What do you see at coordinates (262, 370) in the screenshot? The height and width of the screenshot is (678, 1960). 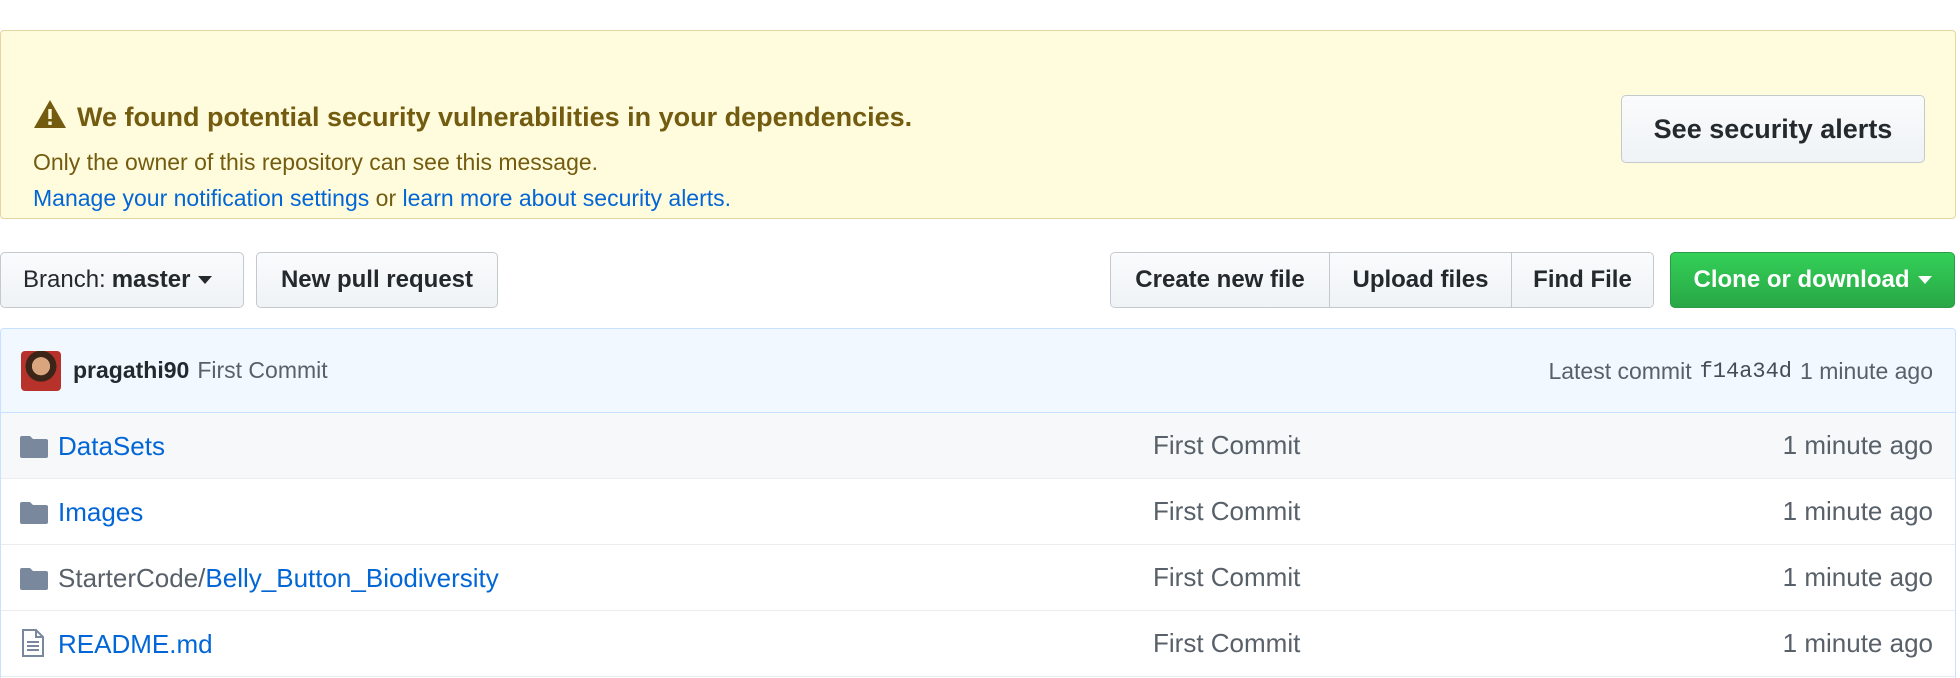 I see `commit-message-link: First Commit` at bounding box center [262, 370].